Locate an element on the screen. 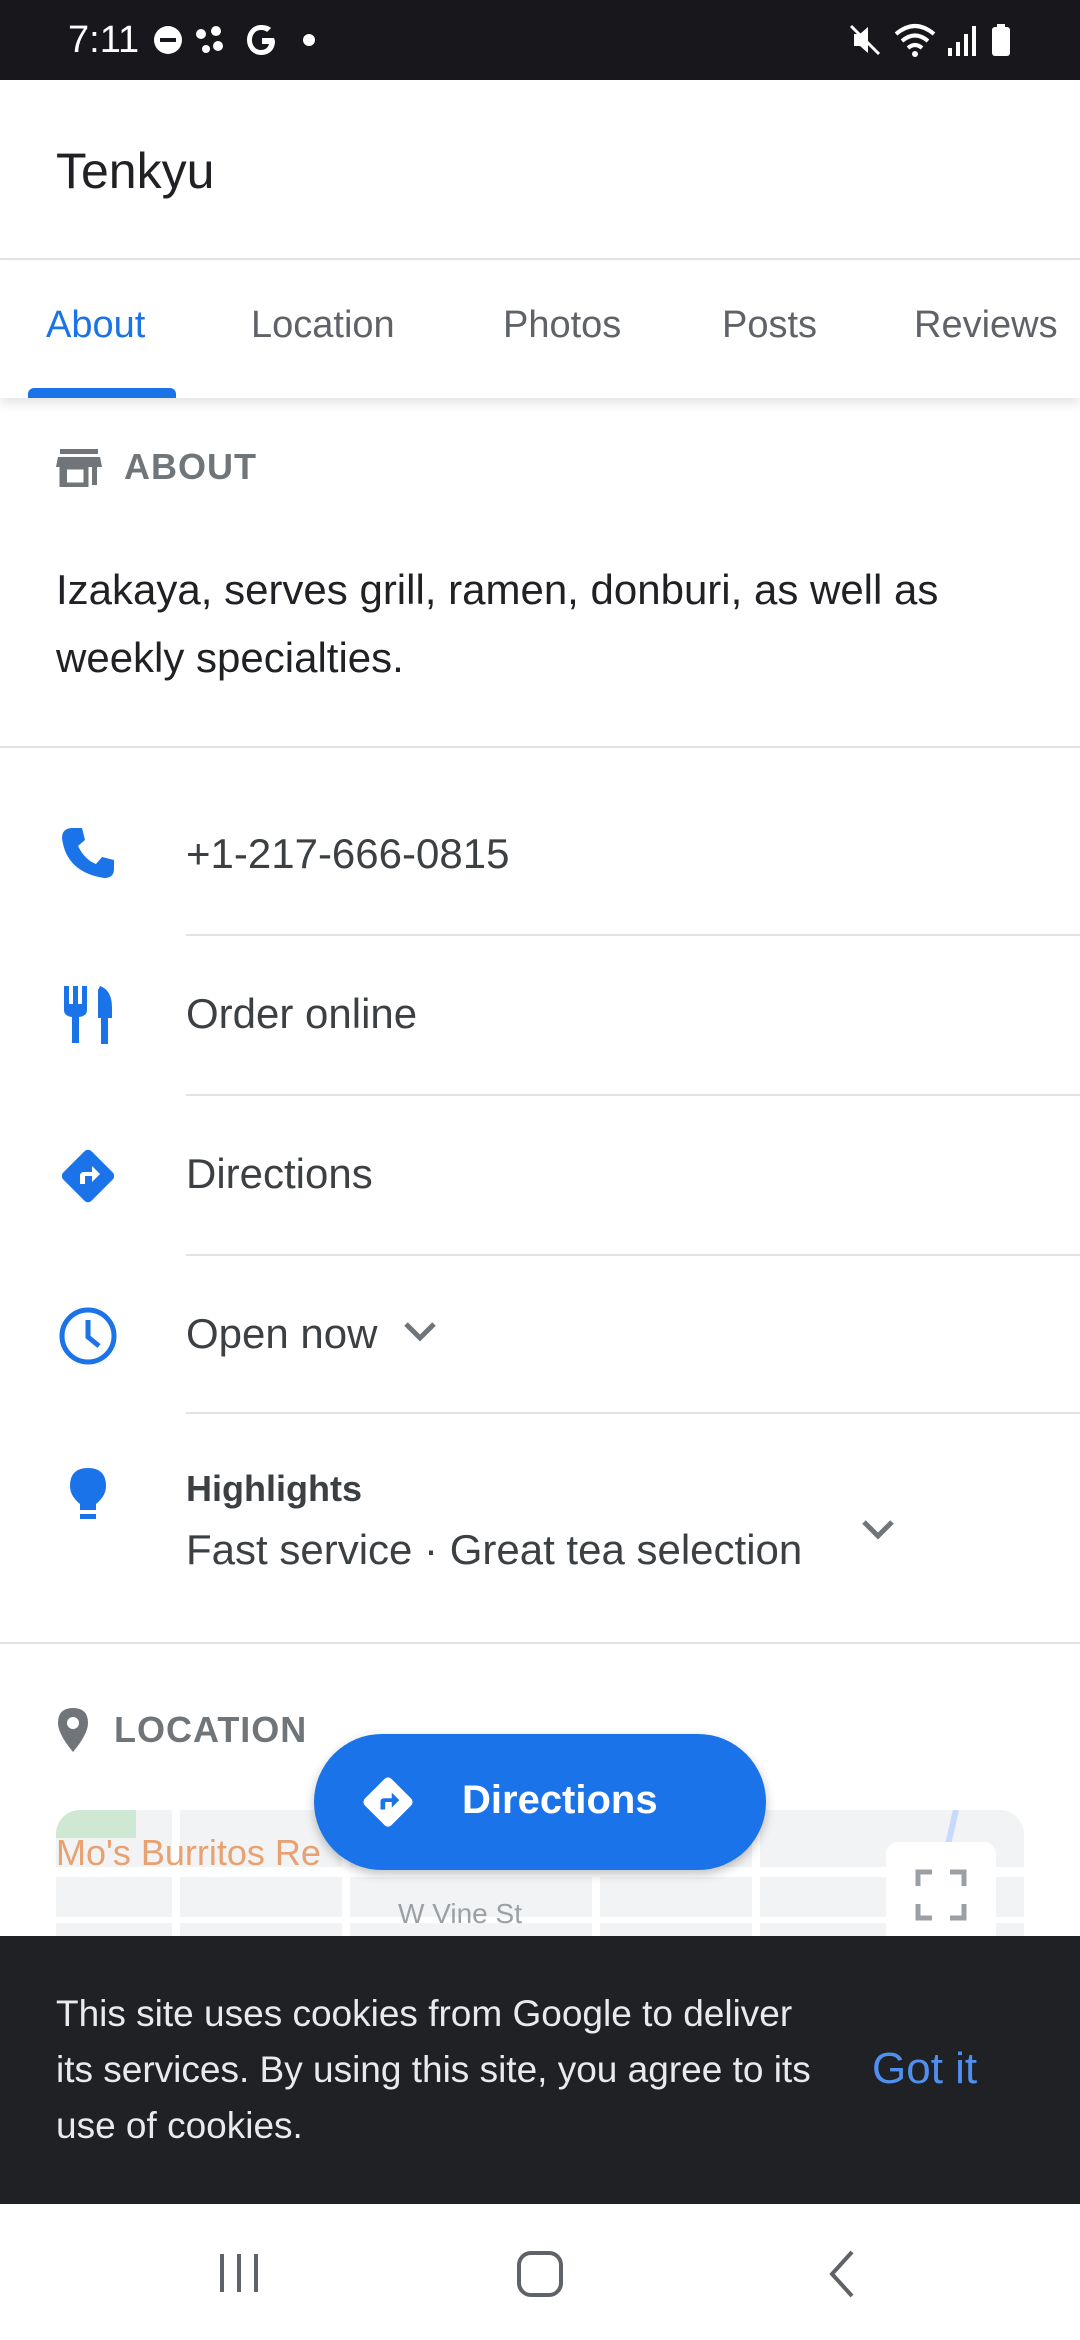 This screenshot has width=1080, height=2340. page-title: Tenkyu is located at coordinates (135, 171).